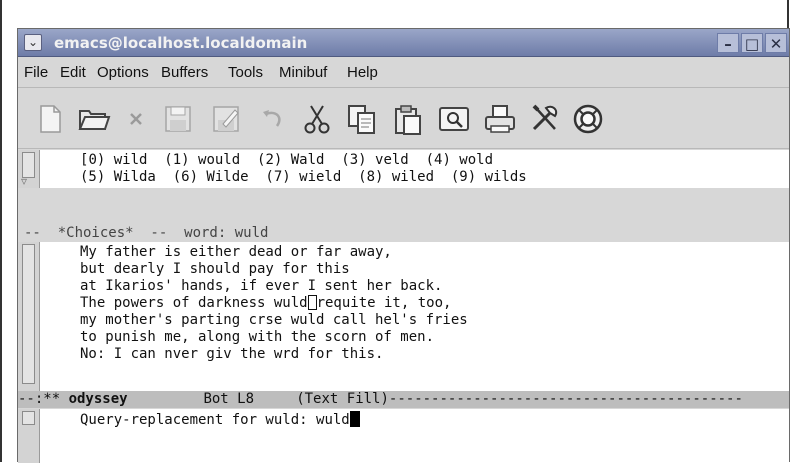 The image size is (790, 463). Describe the element at coordinates (28, 418) in the screenshot. I see `minibuffer-scrollbar-thumb` at that location.